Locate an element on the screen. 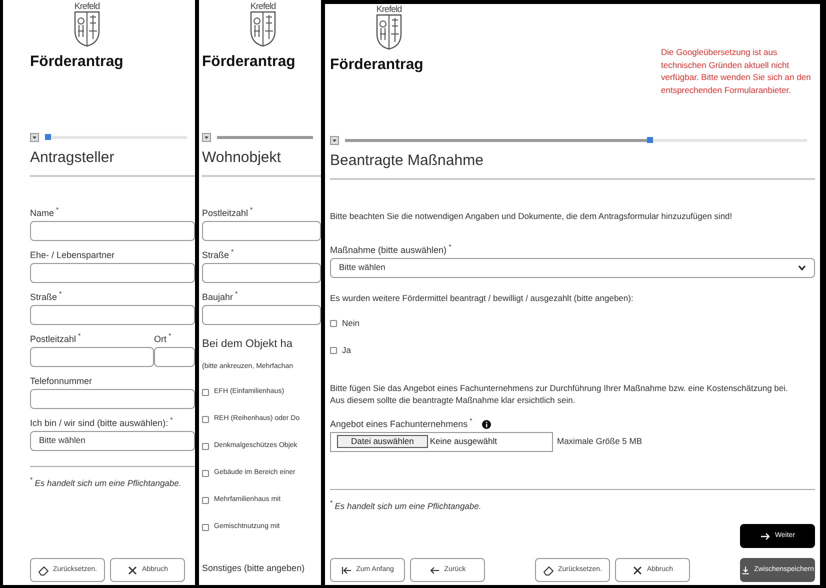 The width and height of the screenshot is (826, 588). chevron-down-icon is located at coordinates (802, 267).